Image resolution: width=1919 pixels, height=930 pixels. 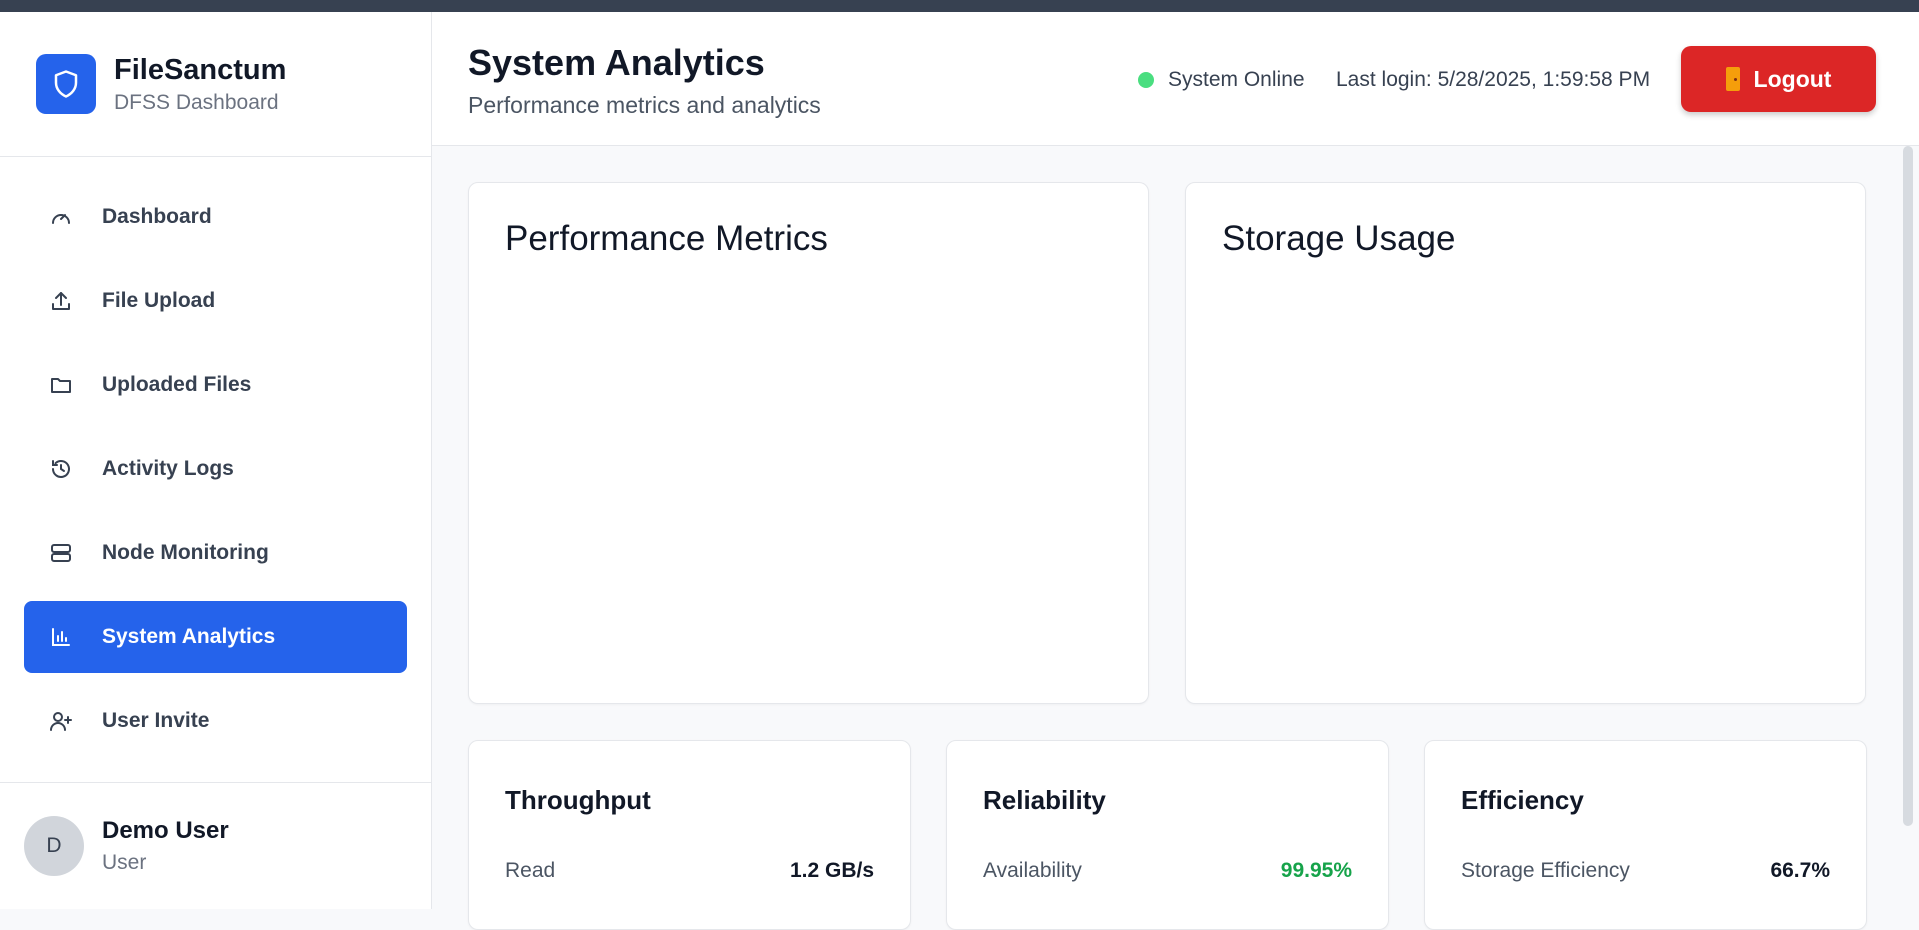 I want to click on sidebar-item-node-monitoring: Node Monitoring, so click(x=215, y=553).